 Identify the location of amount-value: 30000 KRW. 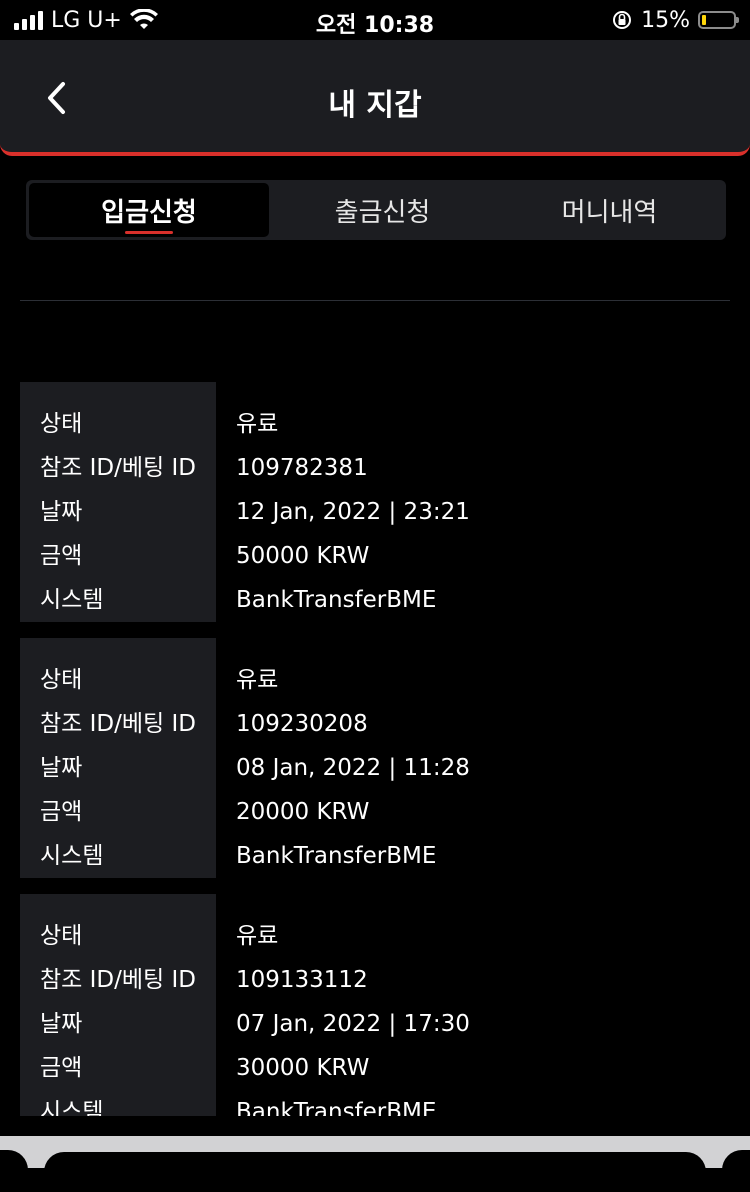
(303, 1068).